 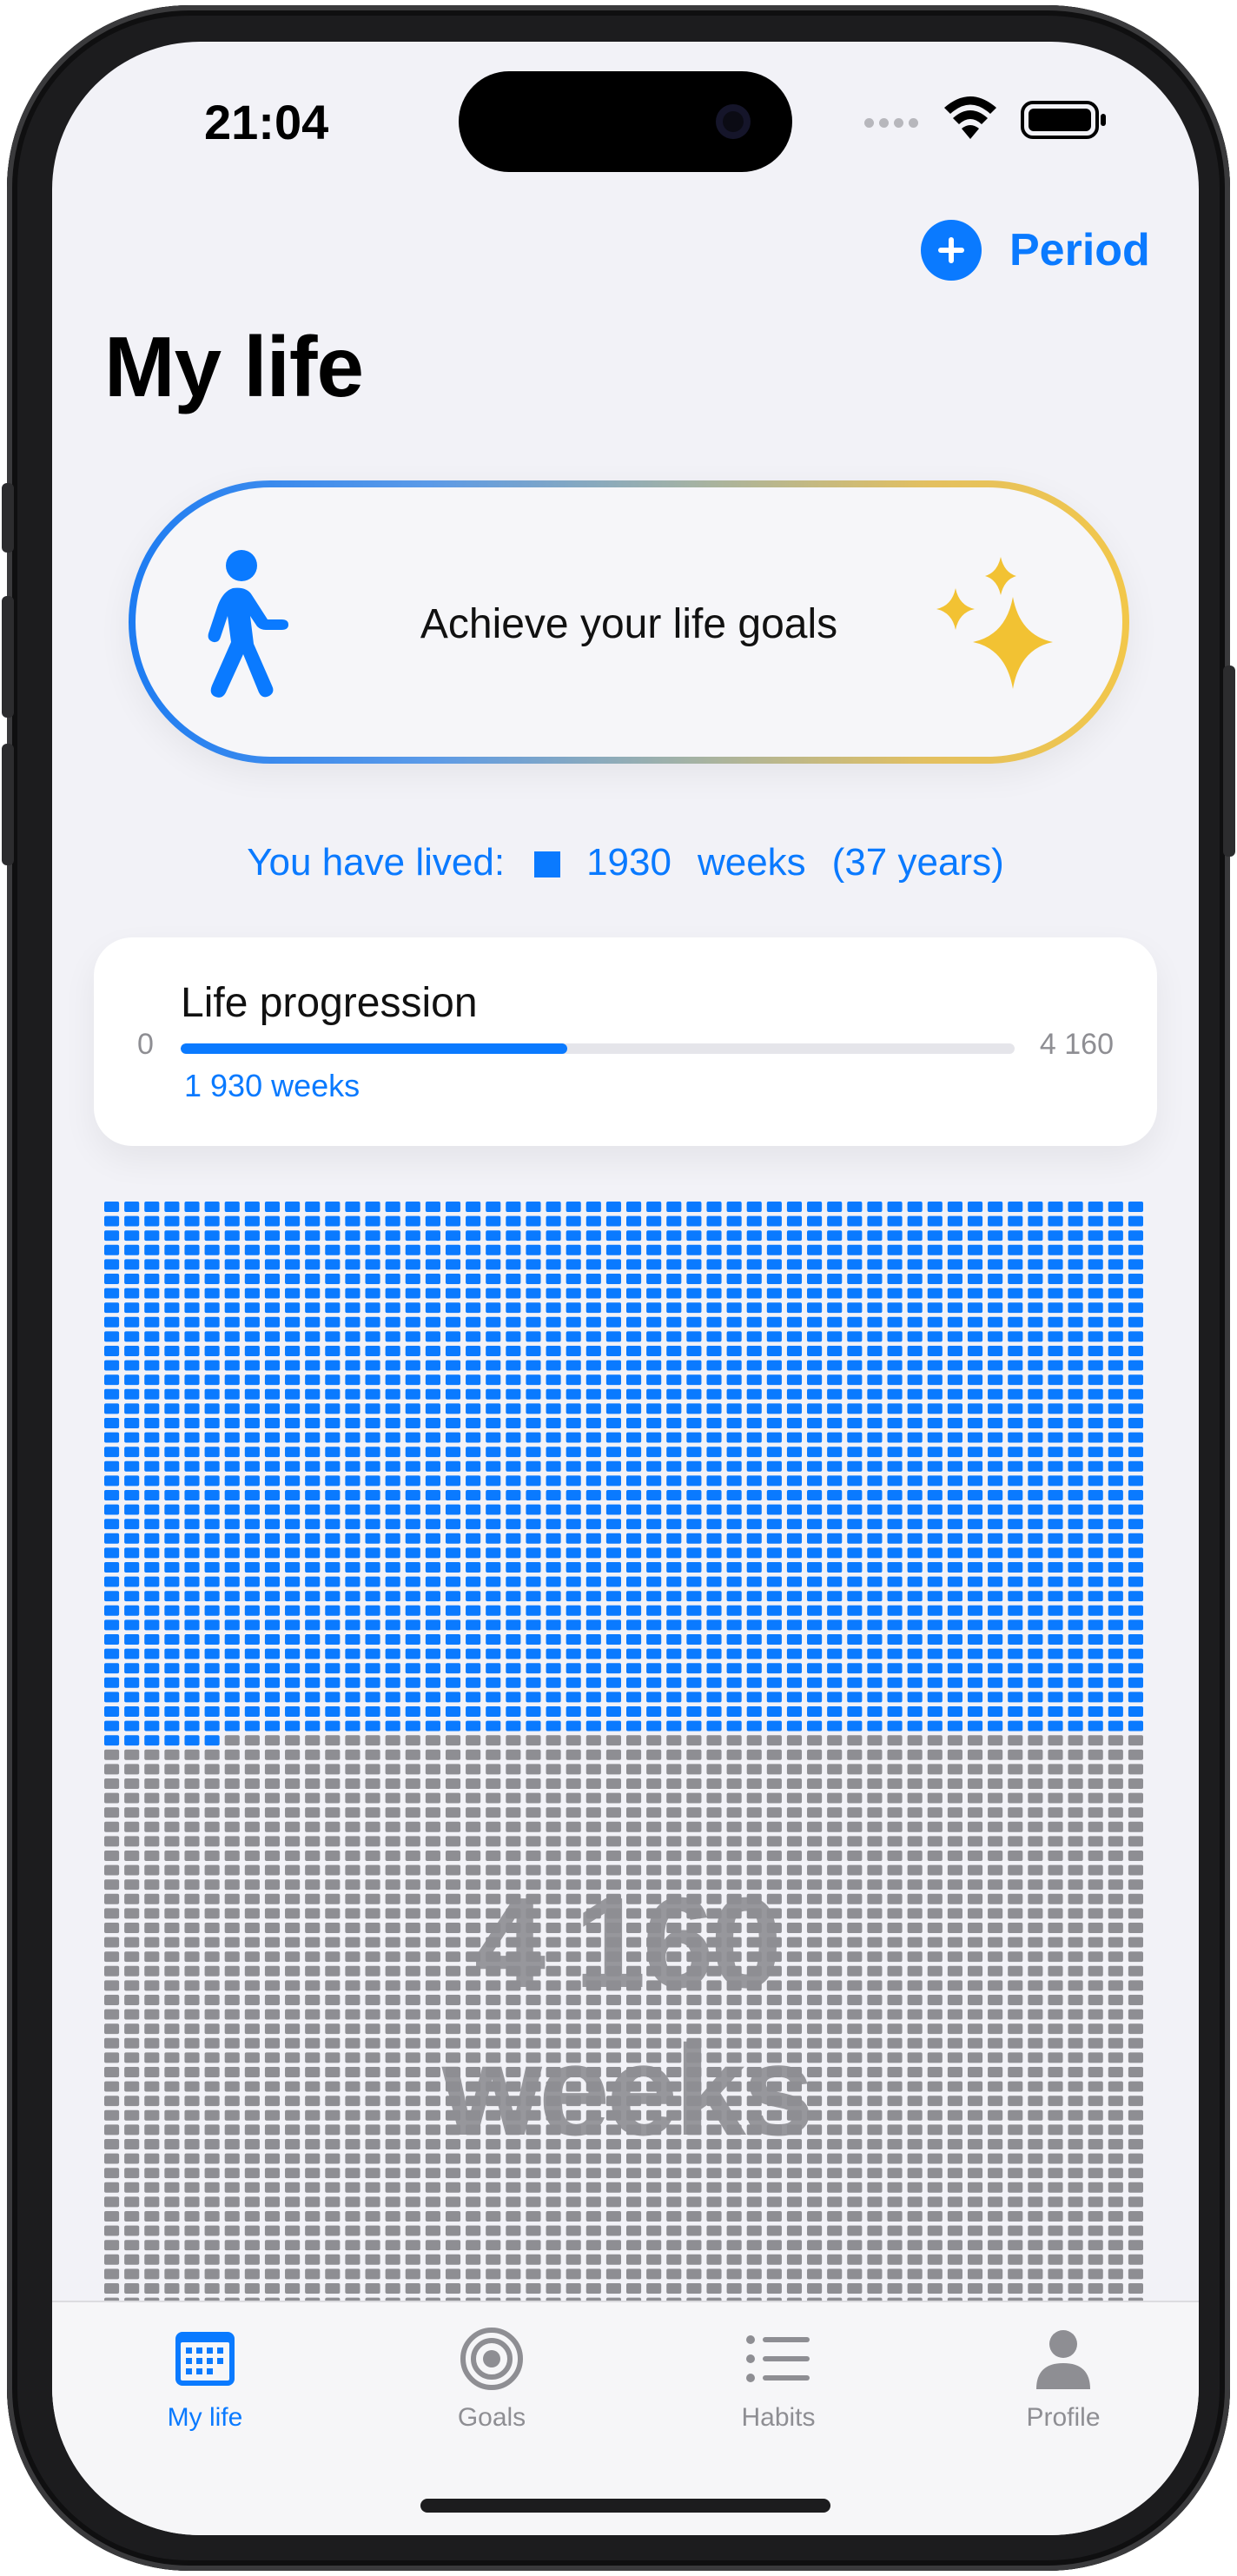 I want to click on tab-habits: Habits, so click(x=778, y=2376).